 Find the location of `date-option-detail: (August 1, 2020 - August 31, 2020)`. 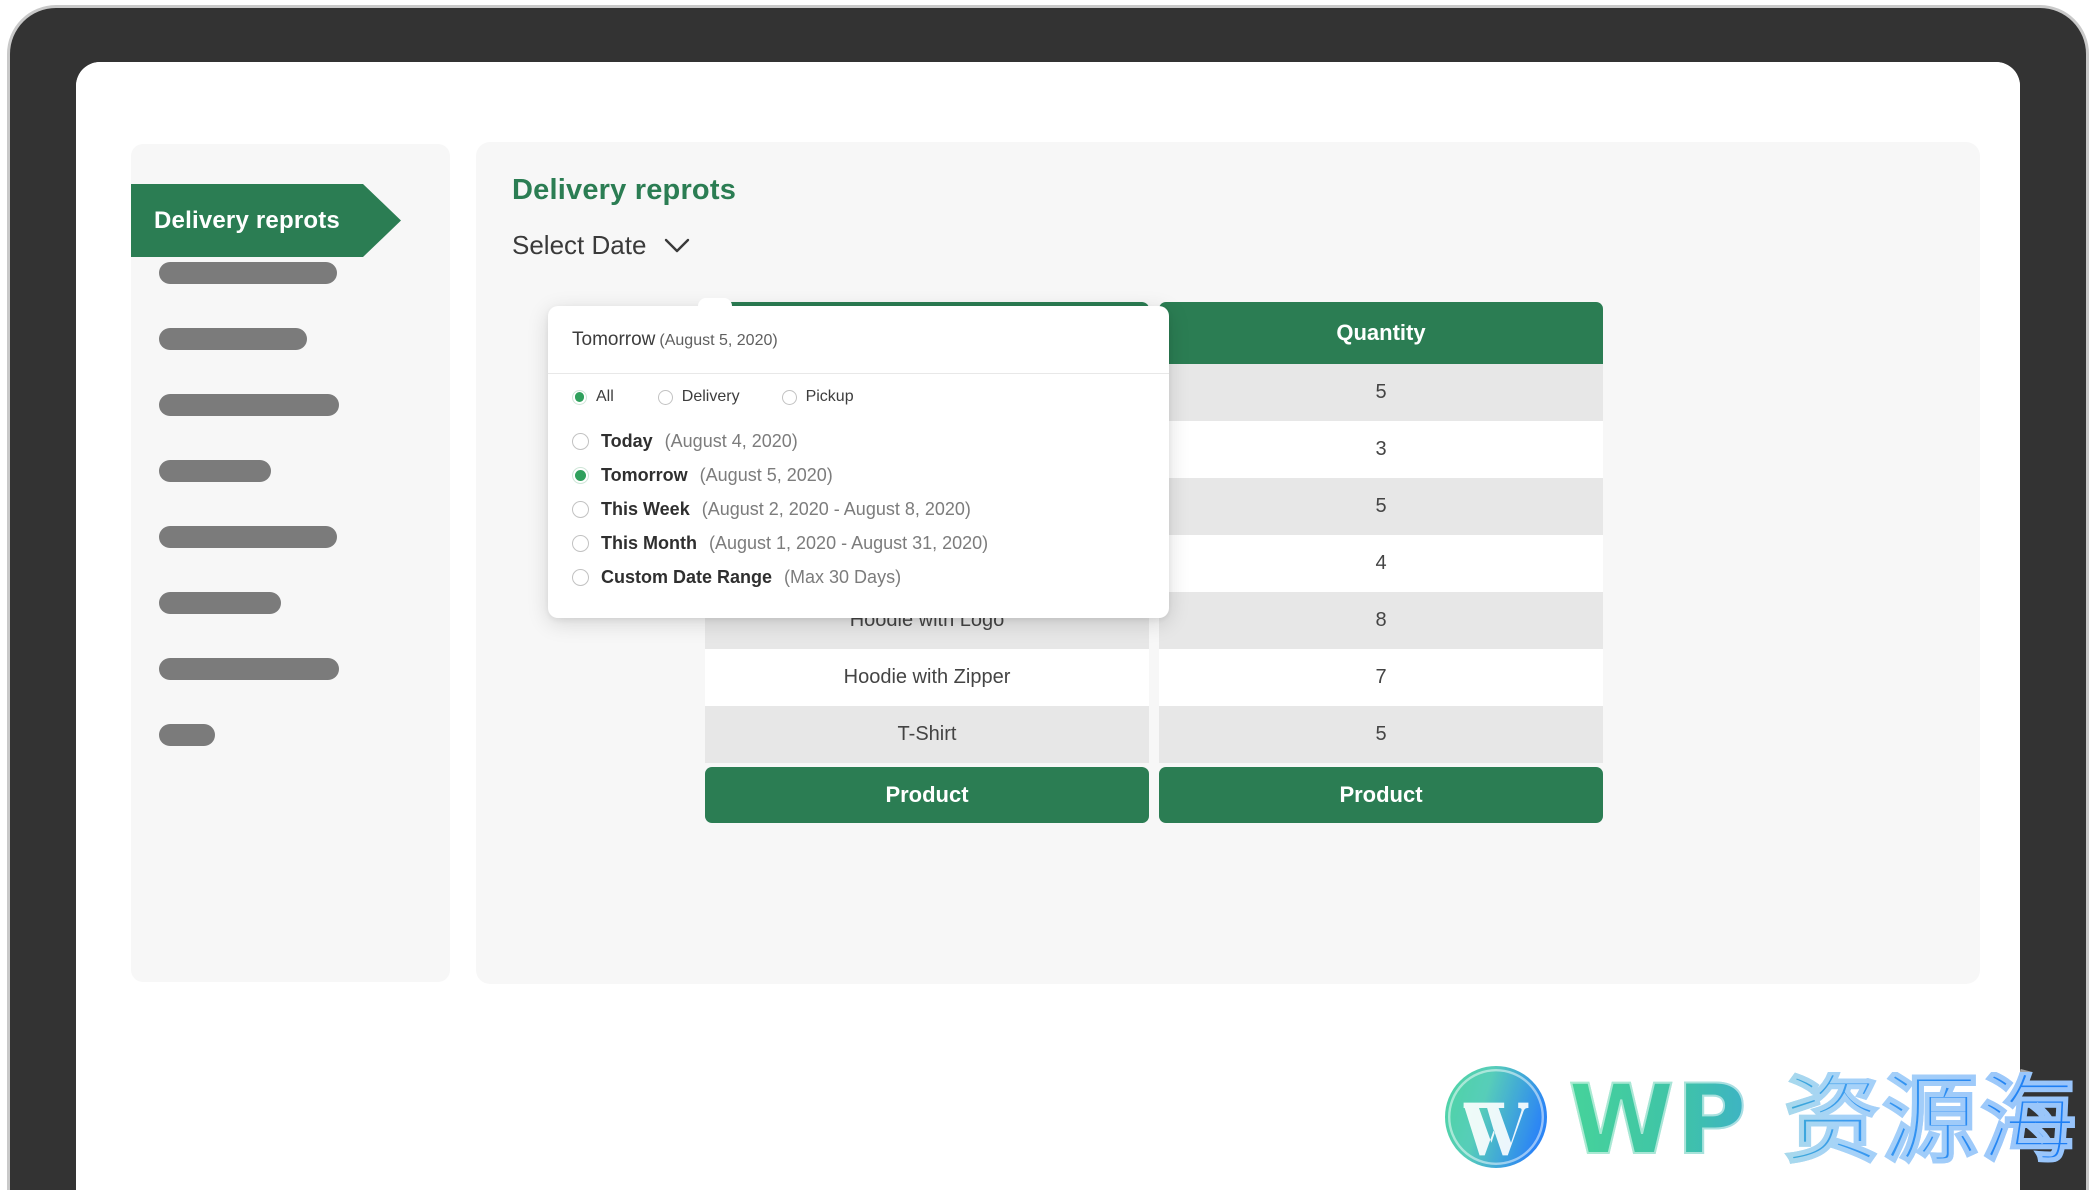

date-option-detail: (August 1, 2020 - August 31, 2020) is located at coordinates (848, 542).